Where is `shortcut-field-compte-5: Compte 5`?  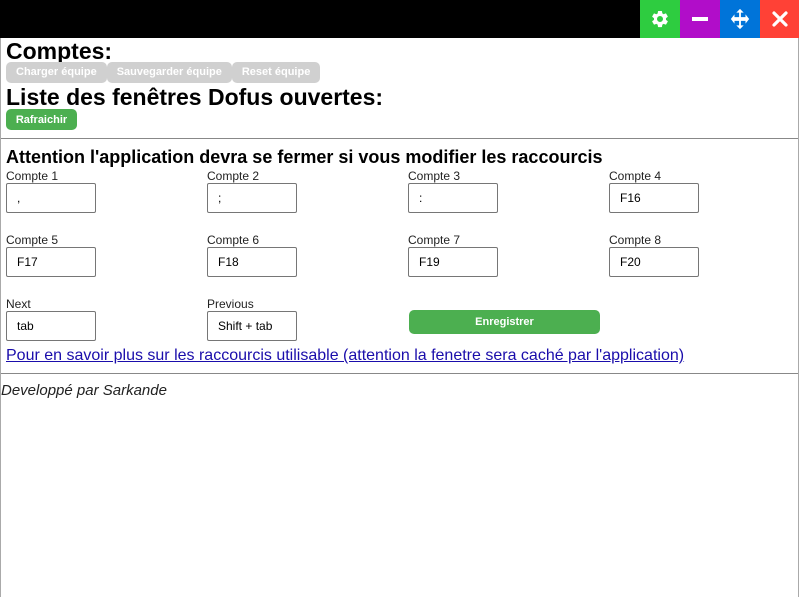
shortcut-field-compte-5: Compte 5 is located at coordinates (101, 255).